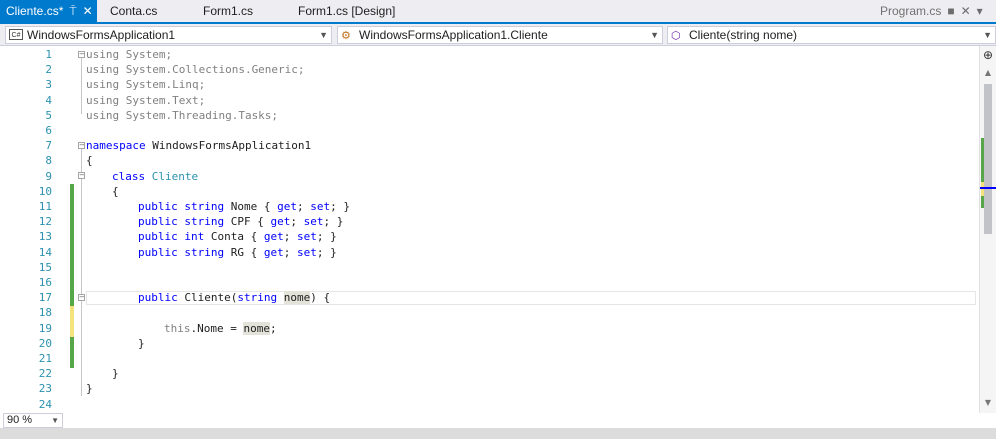 This screenshot has width=996, height=439. I want to click on line-number: 3, so click(48, 85).